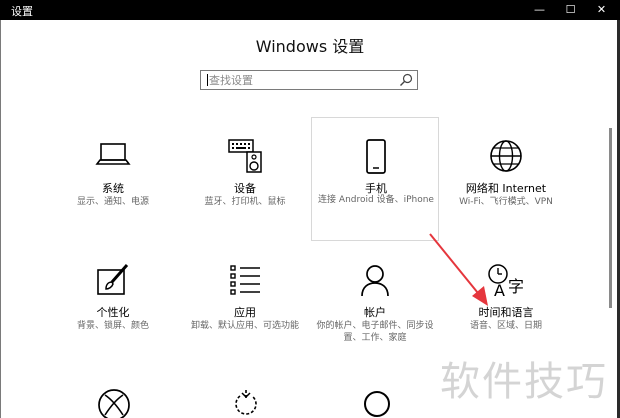 Image resolution: width=620 pixels, height=418 pixels. Describe the element at coordinates (499, 289) in the screenshot. I see `svg-text: A` at that location.